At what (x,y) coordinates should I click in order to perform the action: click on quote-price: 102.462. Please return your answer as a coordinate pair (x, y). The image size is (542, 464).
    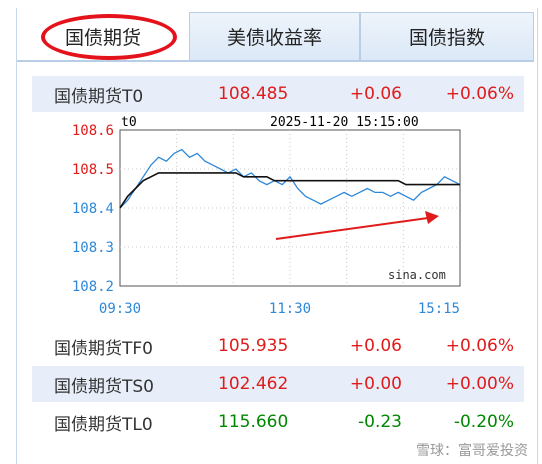
    Looking at the image, I should click on (253, 384).